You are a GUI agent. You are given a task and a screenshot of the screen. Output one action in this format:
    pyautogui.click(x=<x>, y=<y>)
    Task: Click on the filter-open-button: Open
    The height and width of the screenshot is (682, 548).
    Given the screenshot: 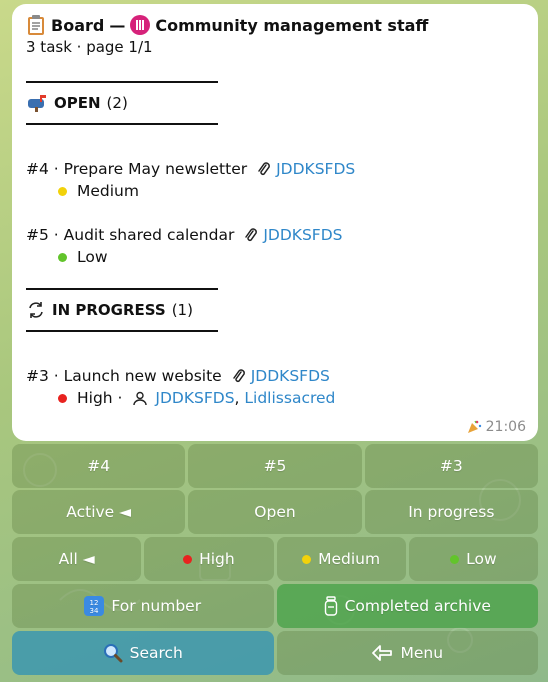 What is the action you would take?
    pyautogui.click(x=275, y=512)
    